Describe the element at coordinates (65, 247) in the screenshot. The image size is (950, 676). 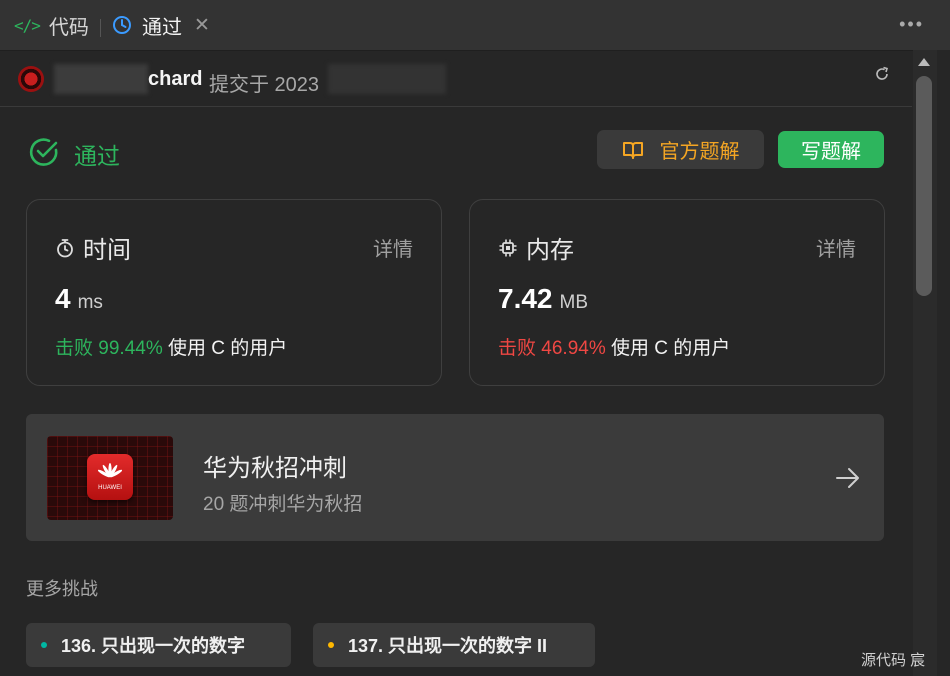
I see `stopwatch-icon` at that location.